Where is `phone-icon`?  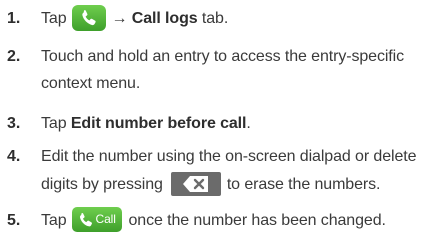
phone-icon is located at coordinates (88, 18).